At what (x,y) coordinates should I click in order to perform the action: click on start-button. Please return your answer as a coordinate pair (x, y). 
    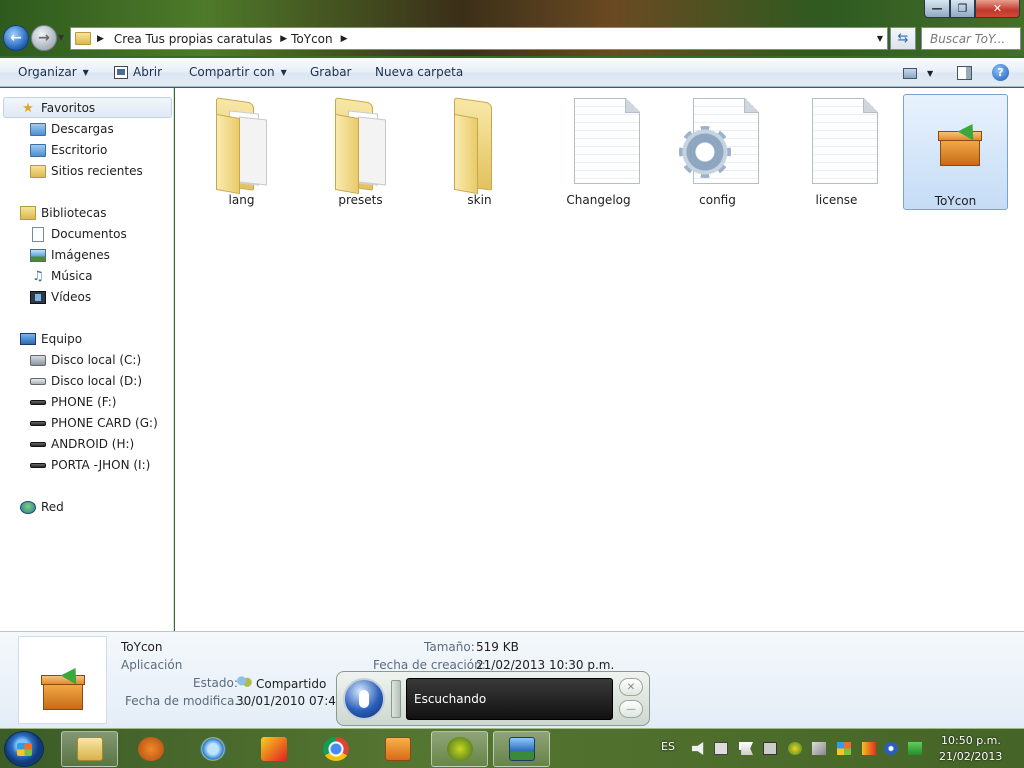
    Looking at the image, I should click on (24, 749).